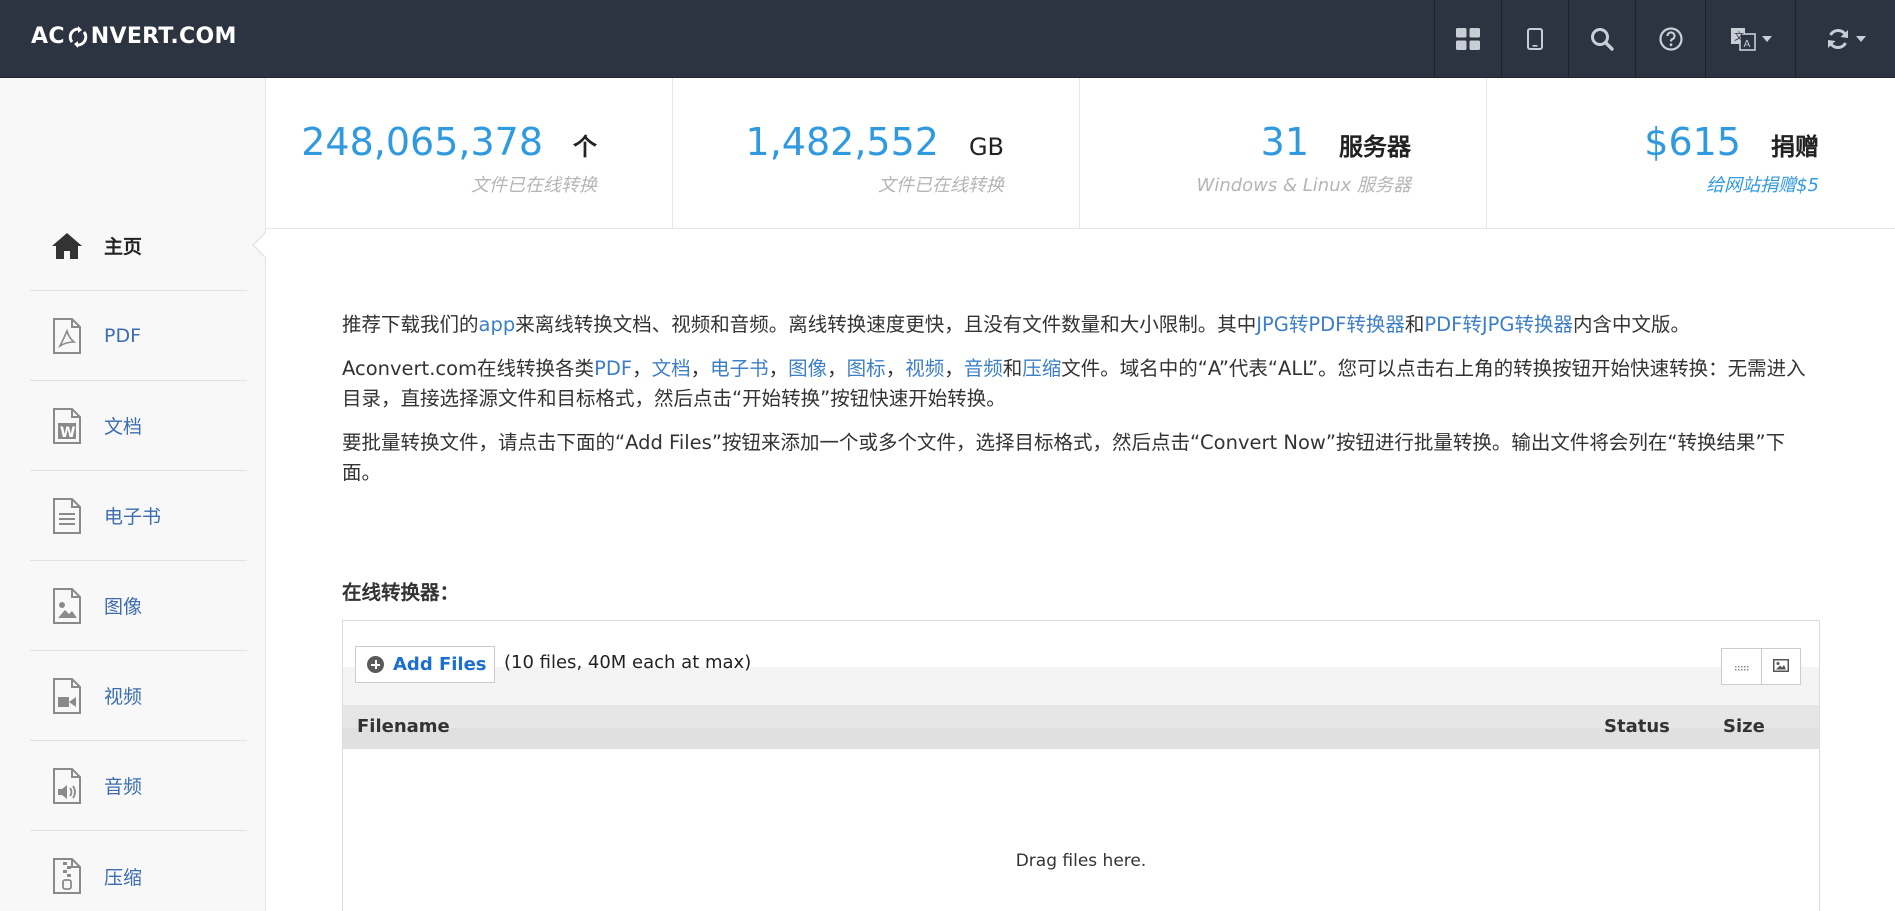  Describe the element at coordinates (1762, 184) in the screenshot. I see `donate-link: 给网站捐赠$5` at that location.